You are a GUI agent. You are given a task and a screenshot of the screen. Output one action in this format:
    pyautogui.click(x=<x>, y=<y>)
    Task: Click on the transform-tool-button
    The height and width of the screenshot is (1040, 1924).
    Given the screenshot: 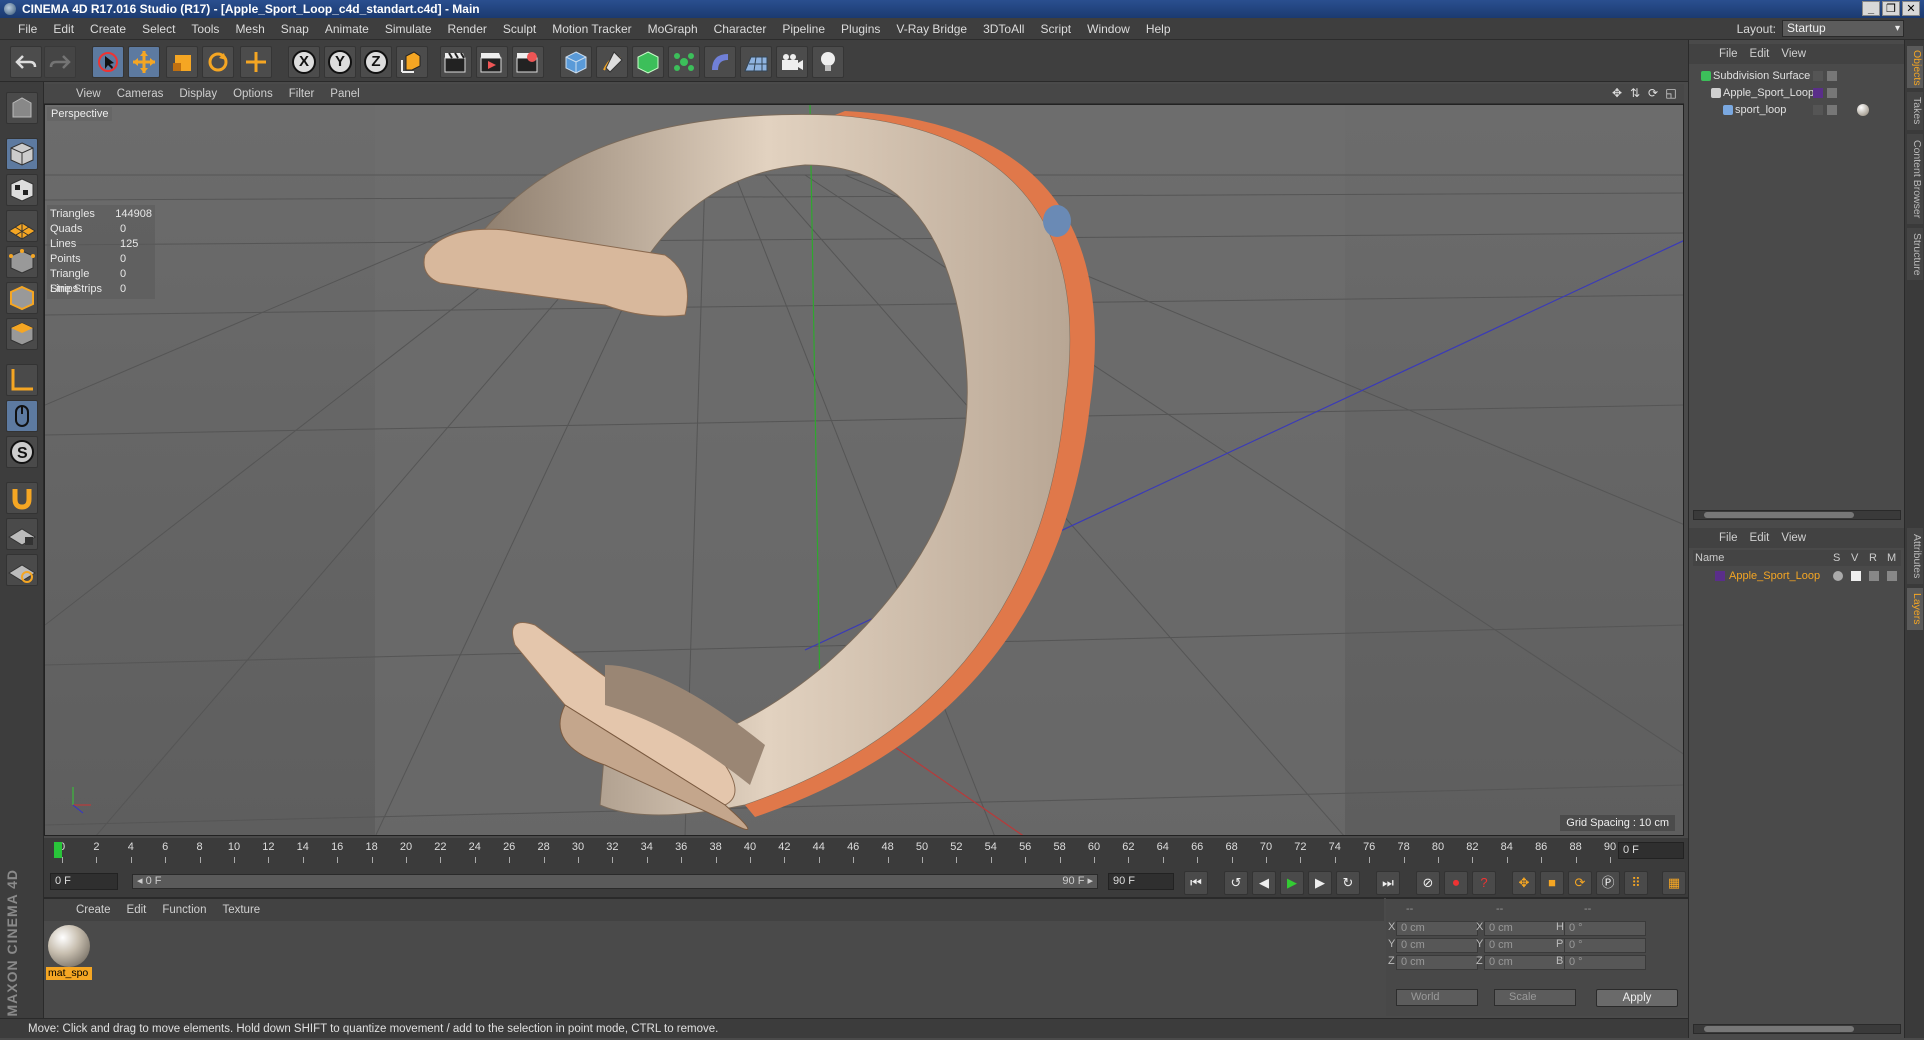 What is the action you would take?
    pyautogui.click(x=256, y=62)
    